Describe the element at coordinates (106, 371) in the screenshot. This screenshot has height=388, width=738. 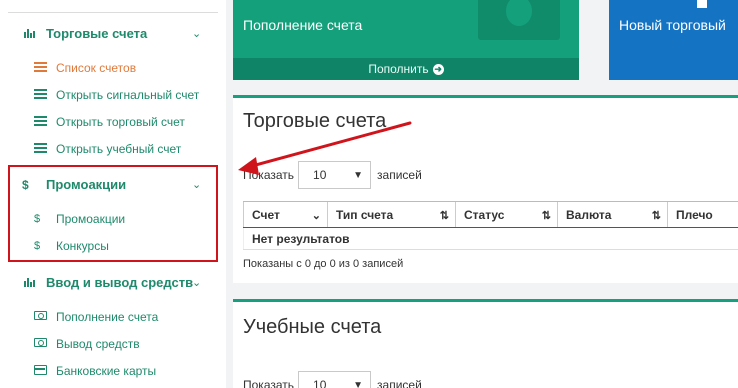
I see `sidebar-item-label: Банковские карты` at that location.